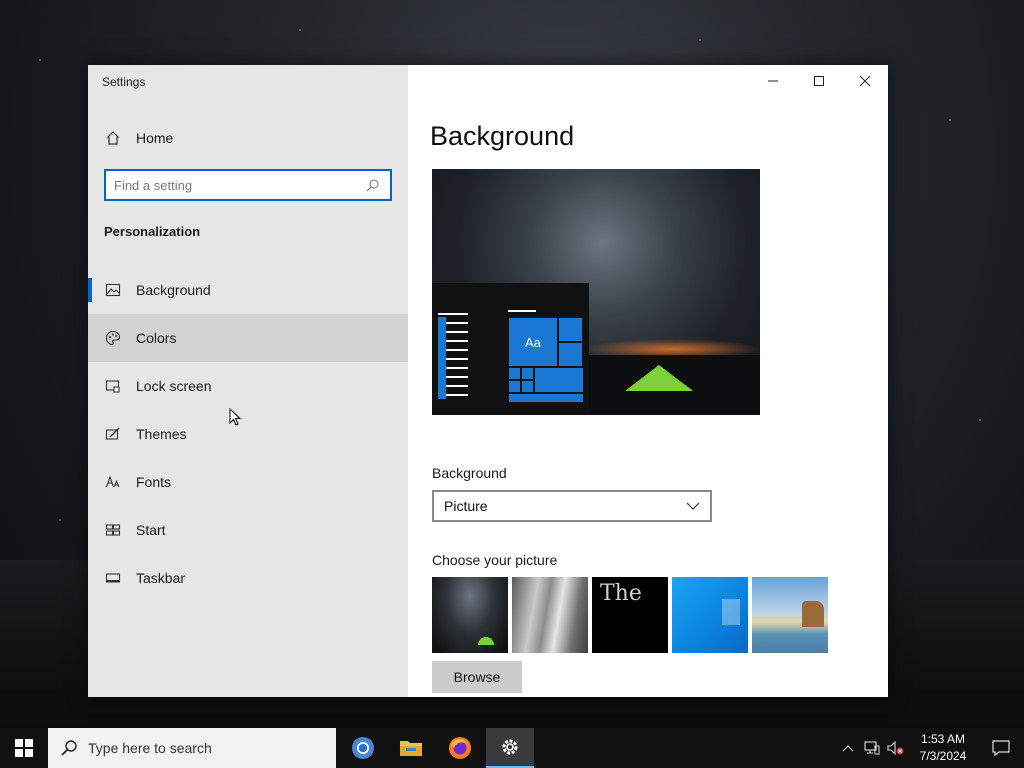 The height and width of the screenshot is (768, 1024). I want to click on themes-icon, so click(113, 434).